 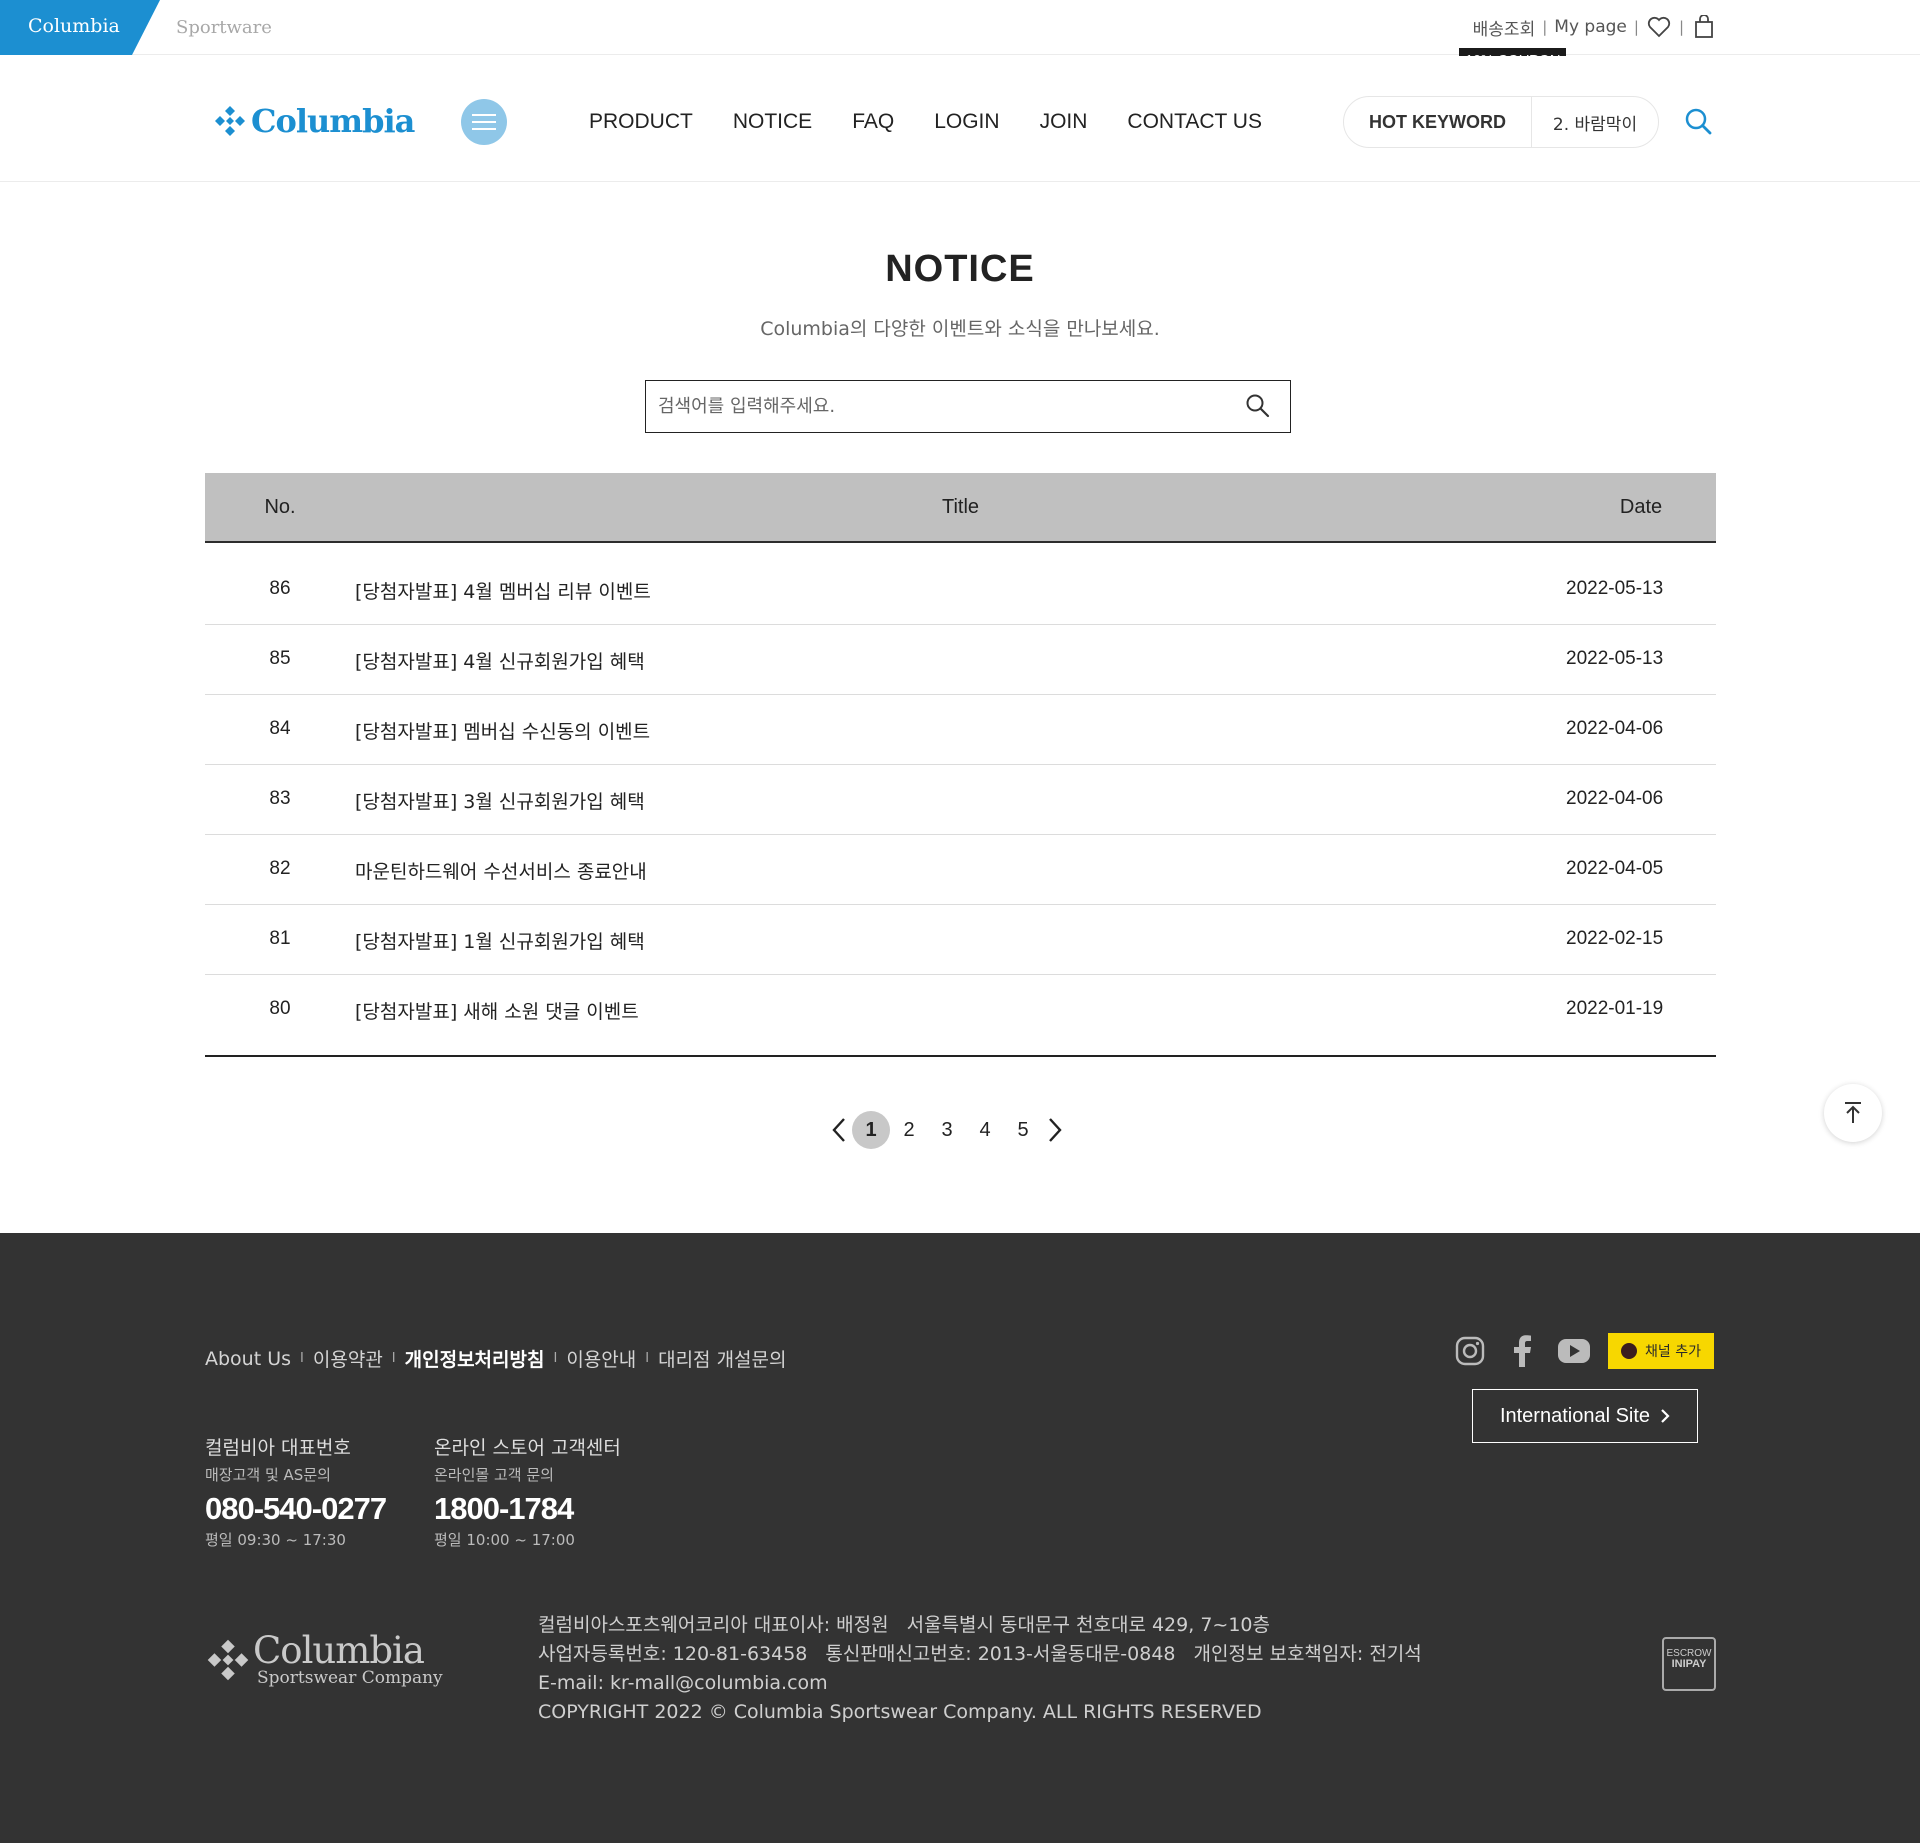 What do you see at coordinates (504, 1540) in the screenshot?
I see `cs2-hours: 평일 10:00 ~ 17:00` at bounding box center [504, 1540].